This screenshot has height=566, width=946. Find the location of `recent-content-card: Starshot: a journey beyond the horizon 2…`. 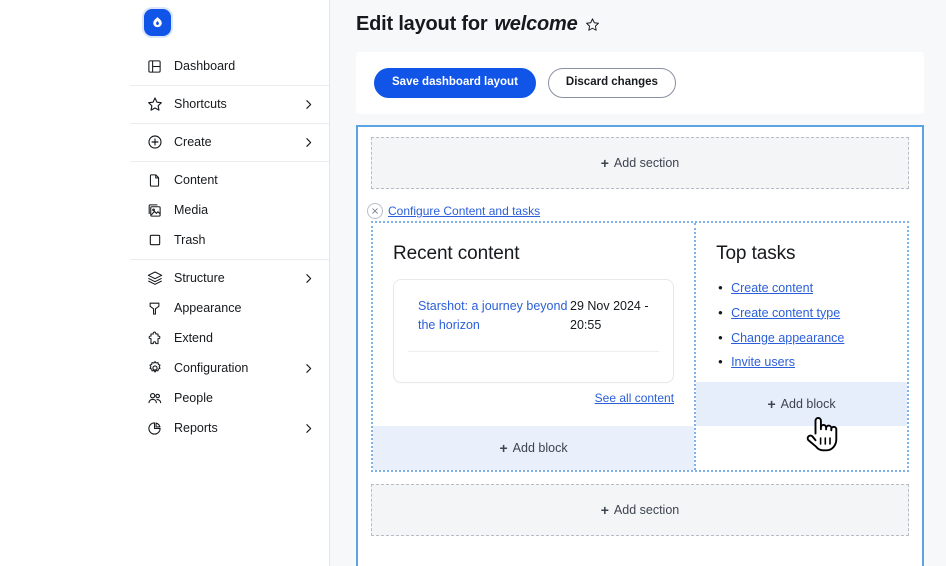

recent-content-card: Starshot: a journey beyond the horizon 2… is located at coordinates (534, 331).